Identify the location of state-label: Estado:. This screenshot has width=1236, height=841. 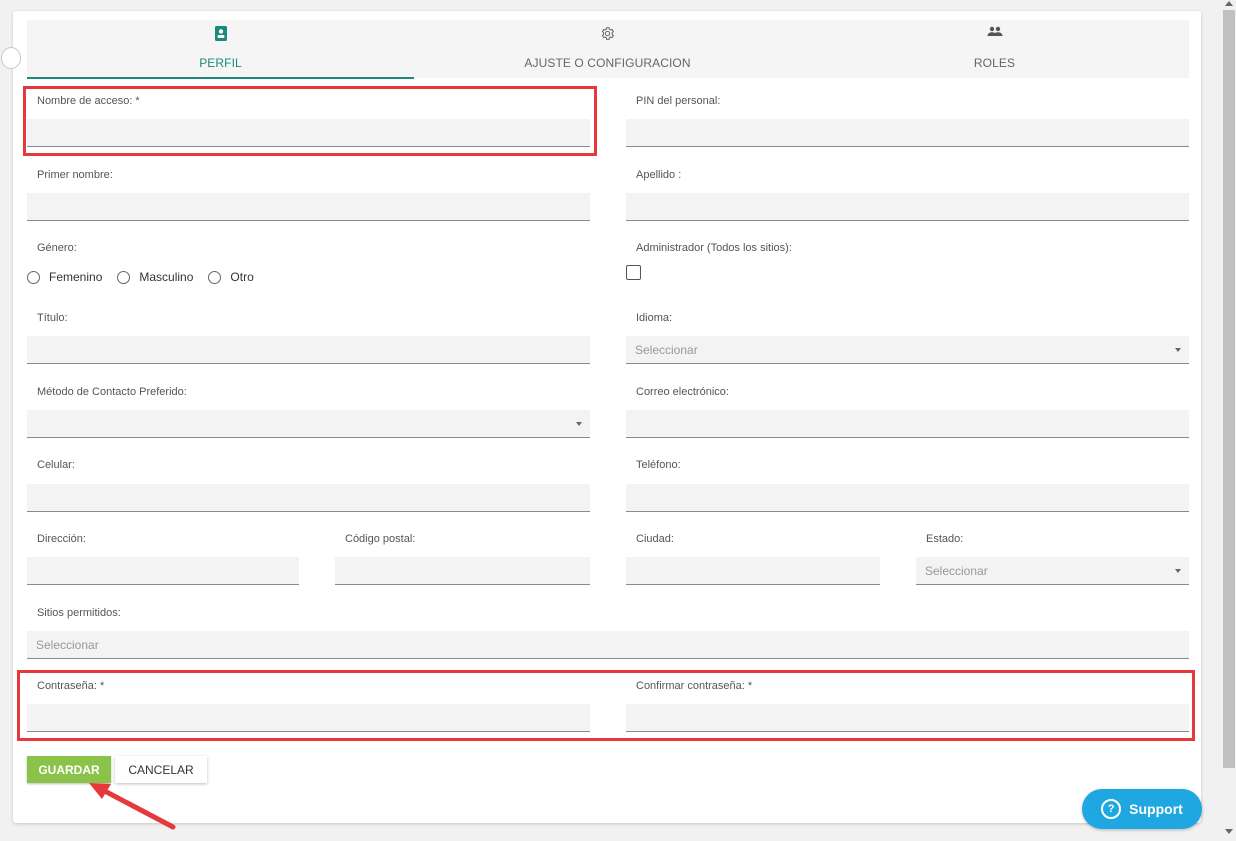
(945, 539).